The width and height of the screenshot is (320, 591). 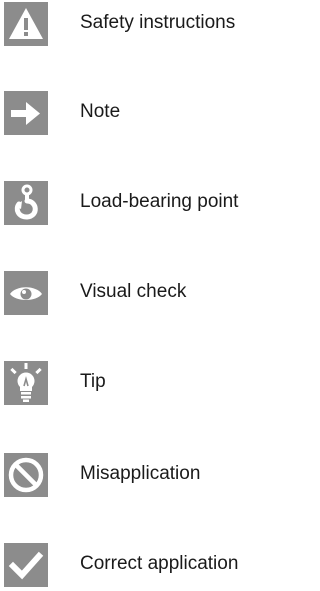 I want to click on legend-item-label: Misapplication, so click(x=140, y=473).